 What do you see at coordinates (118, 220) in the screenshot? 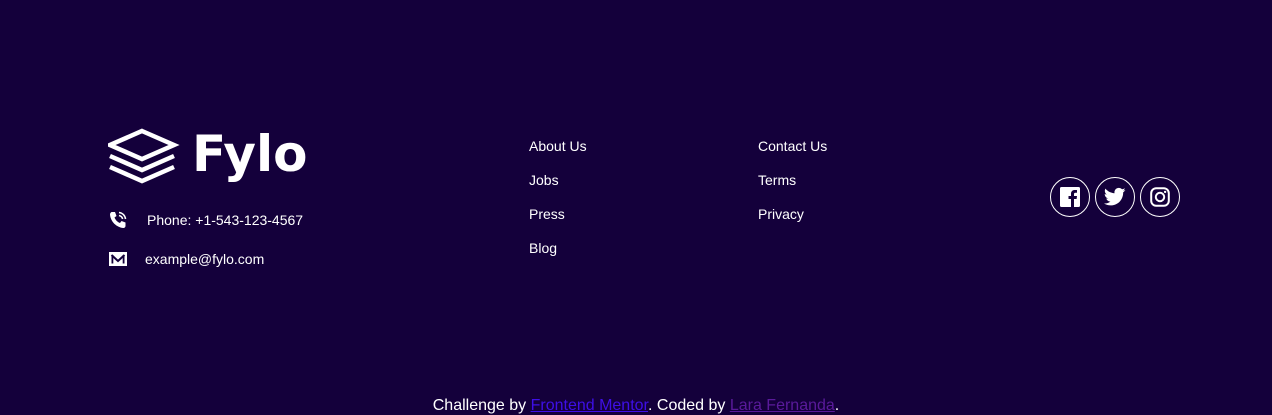
I see `phone-icon` at bounding box center [118, 220].